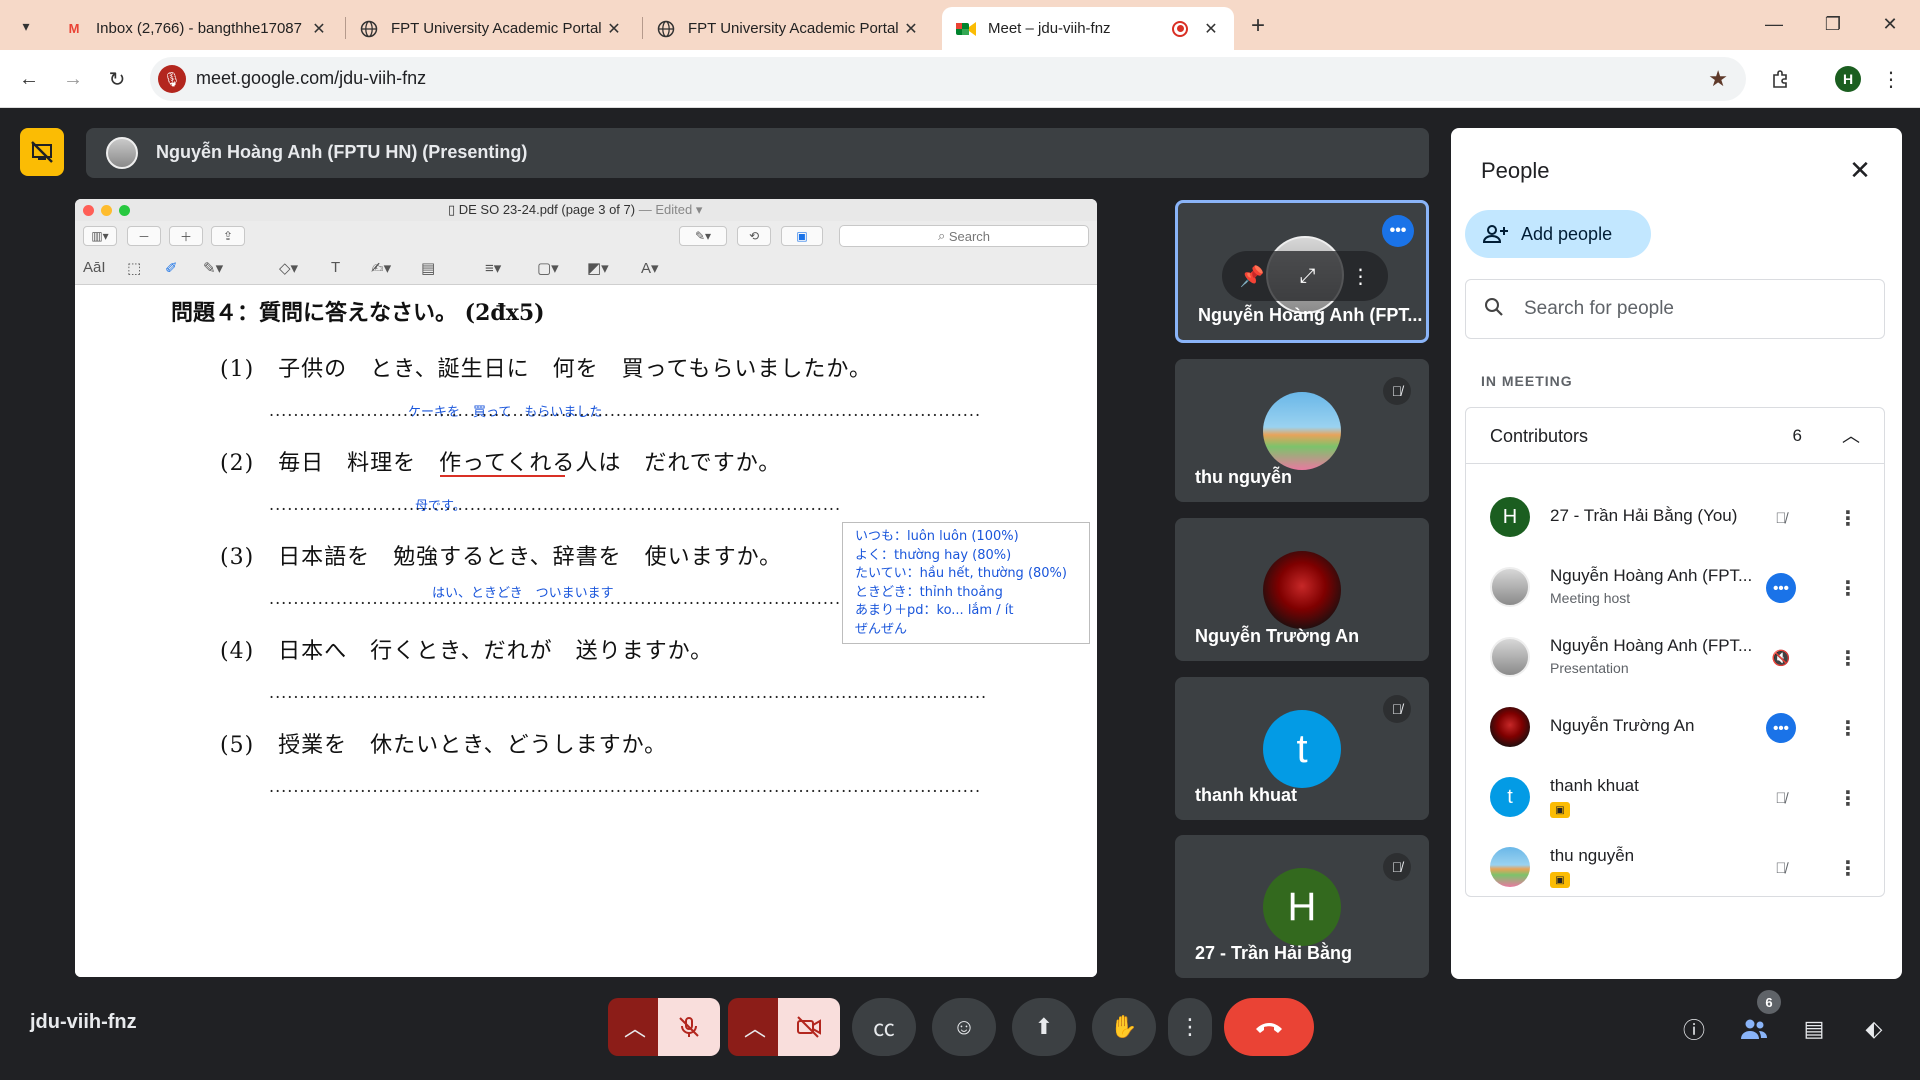 The width and height of the screenshot is (1920, 1080). I want to click on search-icon: ⌕, so click(943, 235).